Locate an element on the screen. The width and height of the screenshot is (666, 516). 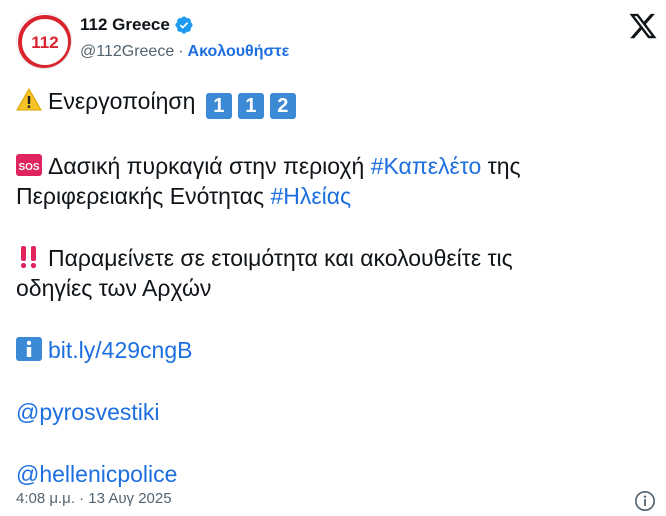
author-handle-row: @112Greece · Ακολουθήστε is located at coordinates (184, 52).